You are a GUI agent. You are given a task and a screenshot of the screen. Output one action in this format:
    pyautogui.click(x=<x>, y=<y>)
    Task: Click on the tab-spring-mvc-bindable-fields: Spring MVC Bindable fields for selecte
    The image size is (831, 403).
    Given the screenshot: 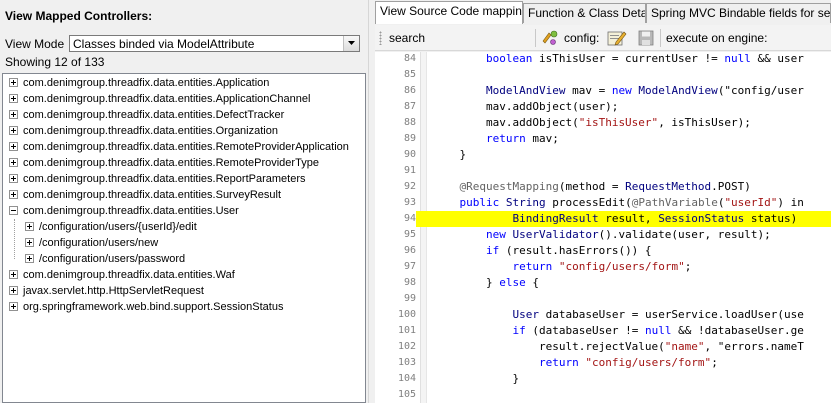 What is the action you would take?
    pyautogui.click(x=738, y=13)
    